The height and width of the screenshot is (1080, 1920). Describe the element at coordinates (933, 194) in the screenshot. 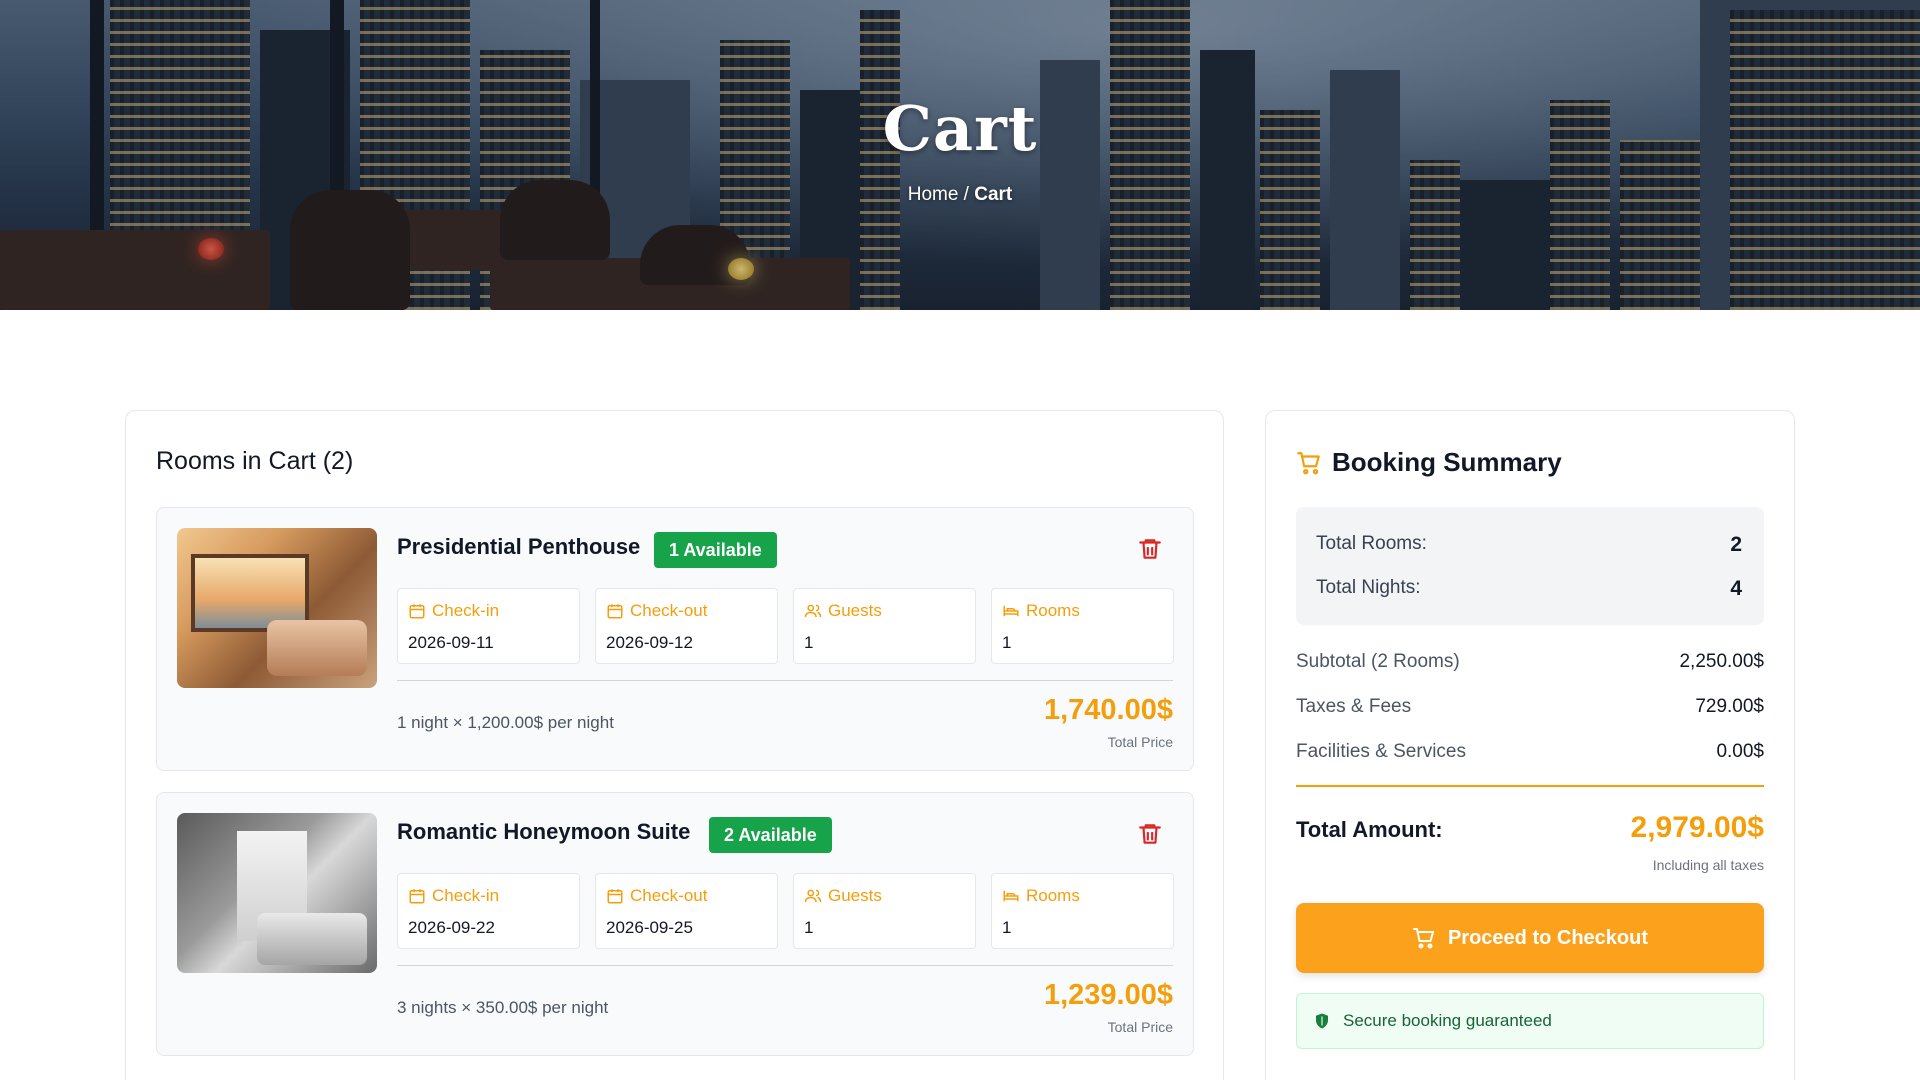

I see `breadcrumb-home-link: Home` at that location.